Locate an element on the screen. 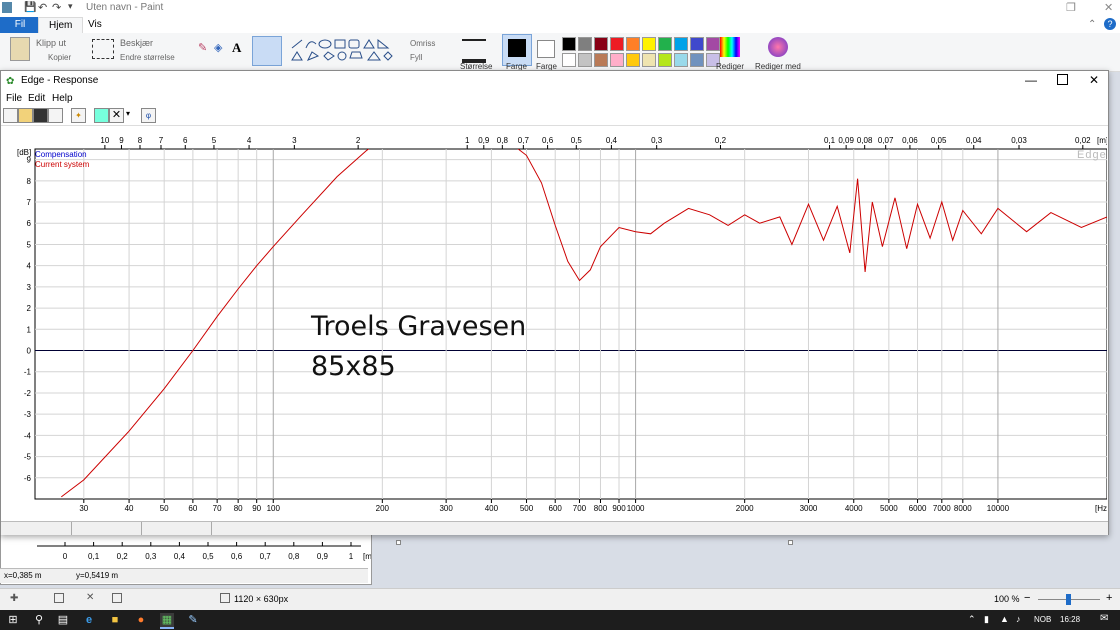 The image size is (1120, 630). shapes-gallery is located at coordinates (345, 51).